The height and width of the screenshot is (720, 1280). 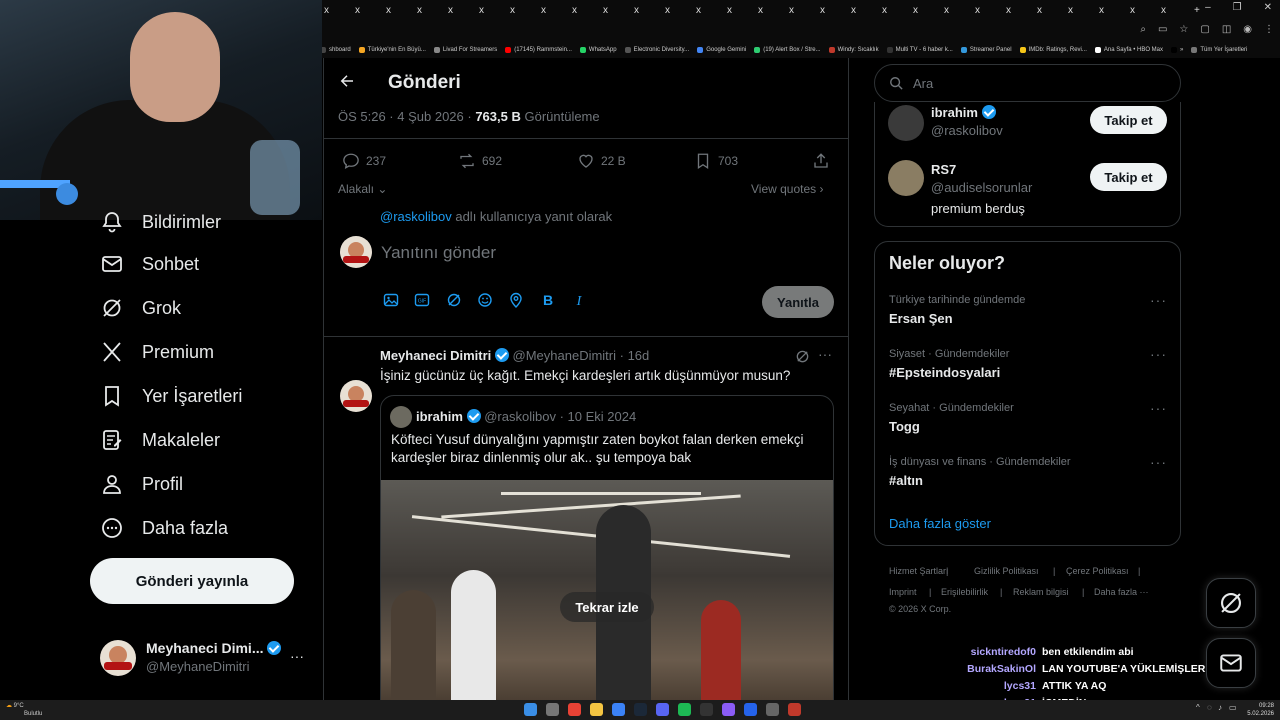 What do you see at coordinates (157, 352) in the screenshot?
I see `nav-item-premium: Premium` at bounding box center [157, 352].